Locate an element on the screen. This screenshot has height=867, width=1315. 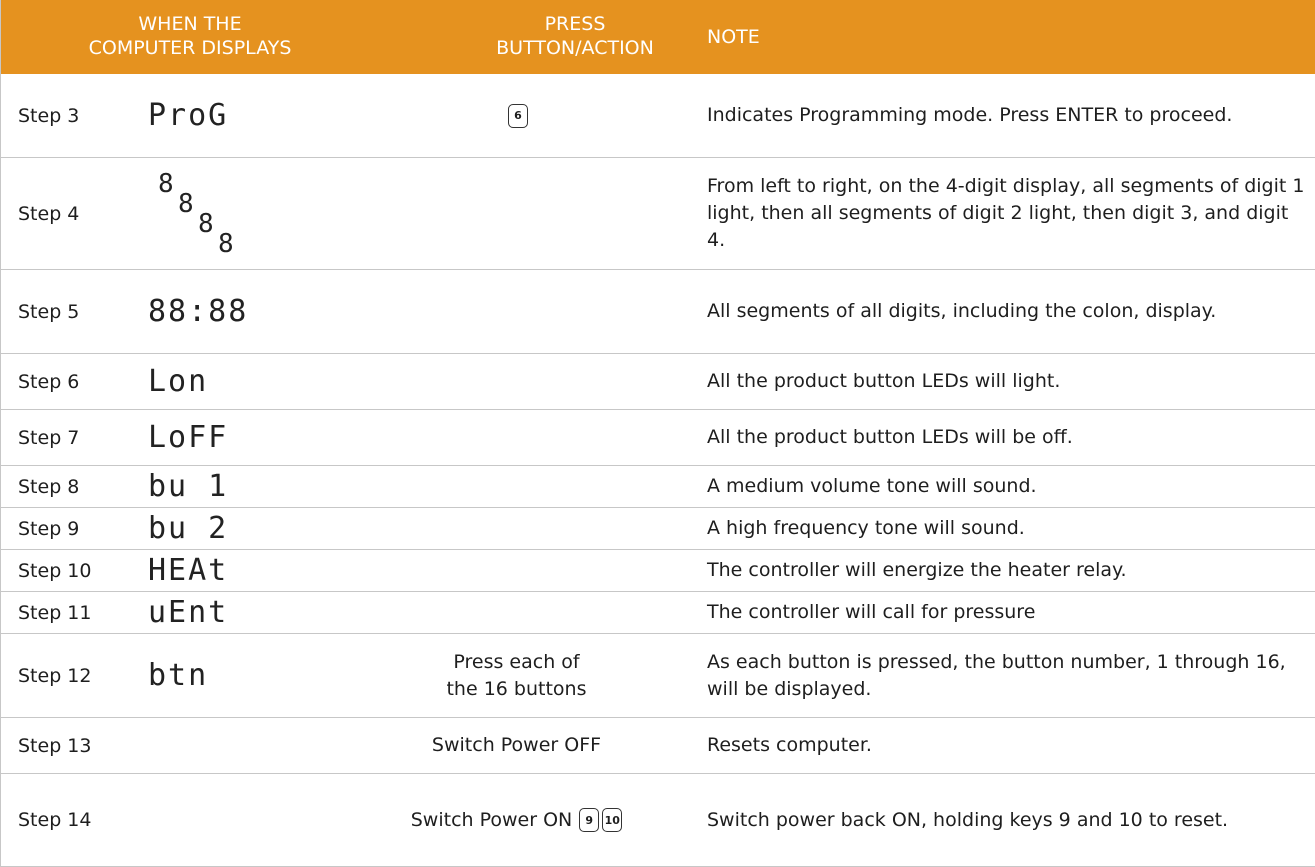
lcd-display: ProG is located at coordinates (213, 115).